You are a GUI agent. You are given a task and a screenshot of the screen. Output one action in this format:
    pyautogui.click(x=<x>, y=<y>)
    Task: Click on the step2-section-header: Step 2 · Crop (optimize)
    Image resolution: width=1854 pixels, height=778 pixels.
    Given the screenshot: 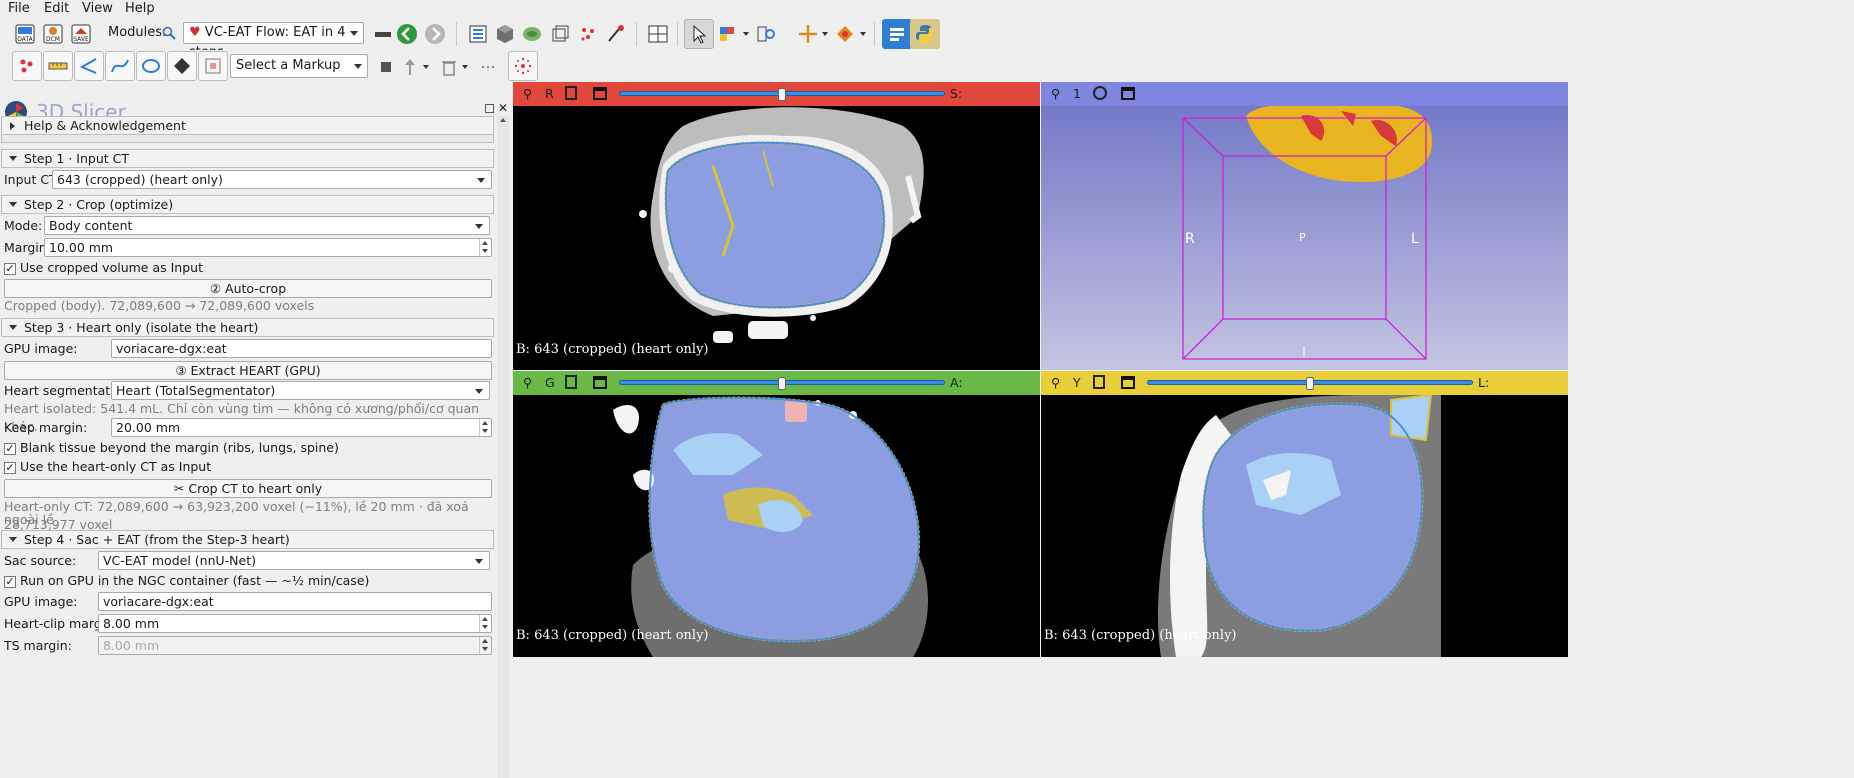 What is the action you would take?
    pyautogui.click(x=247, y=204)
    